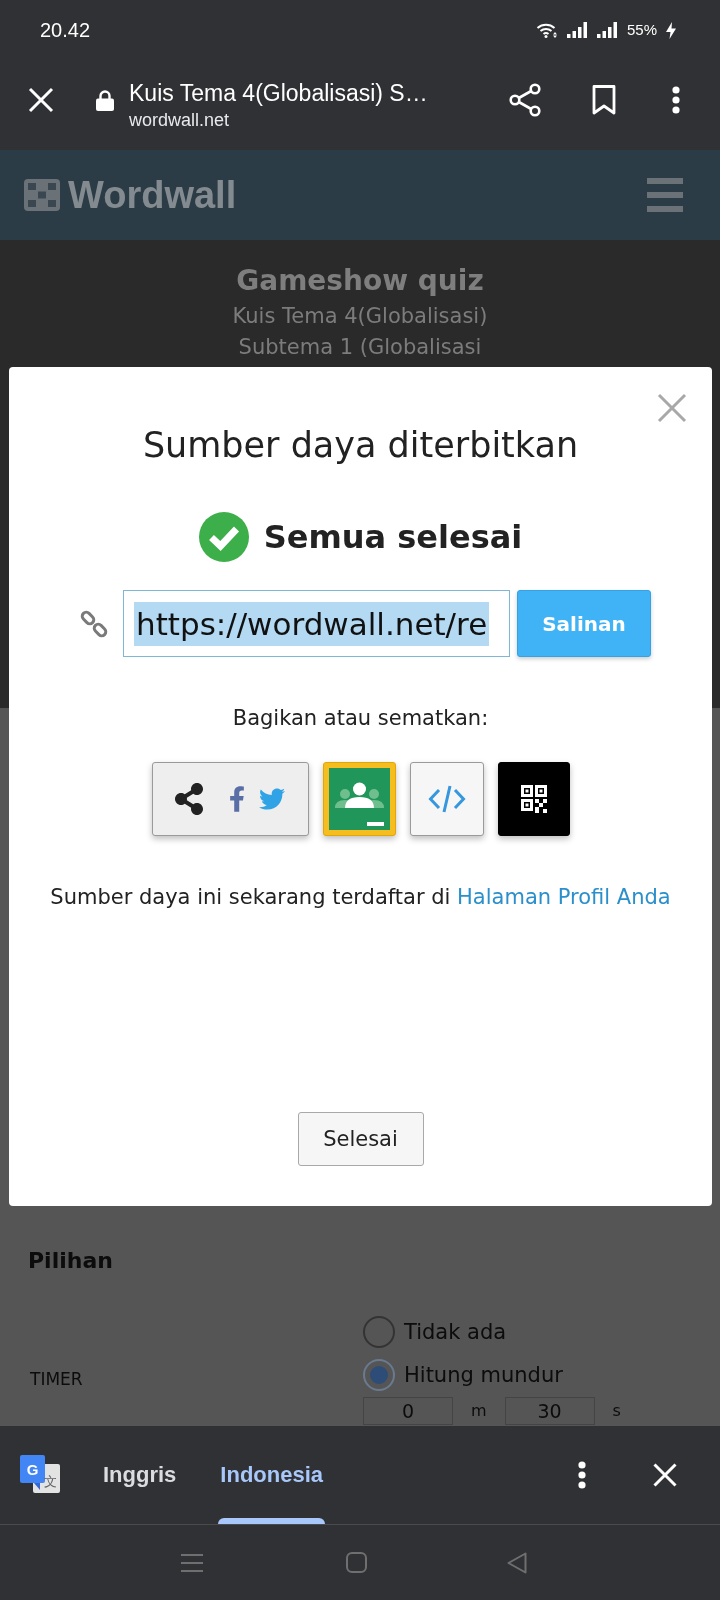 The height and width of the screenshot is (1600, 720). I want to click on options-heading: Pilihan, so click(70, 1261).